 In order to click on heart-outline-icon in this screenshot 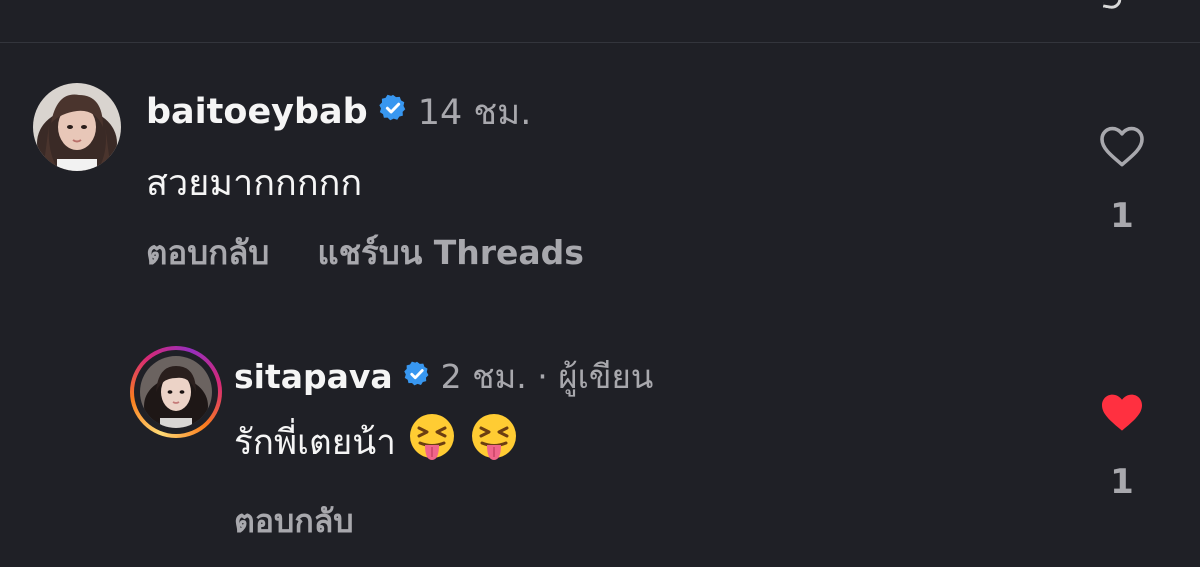, I will do `click(1122, 146)`.